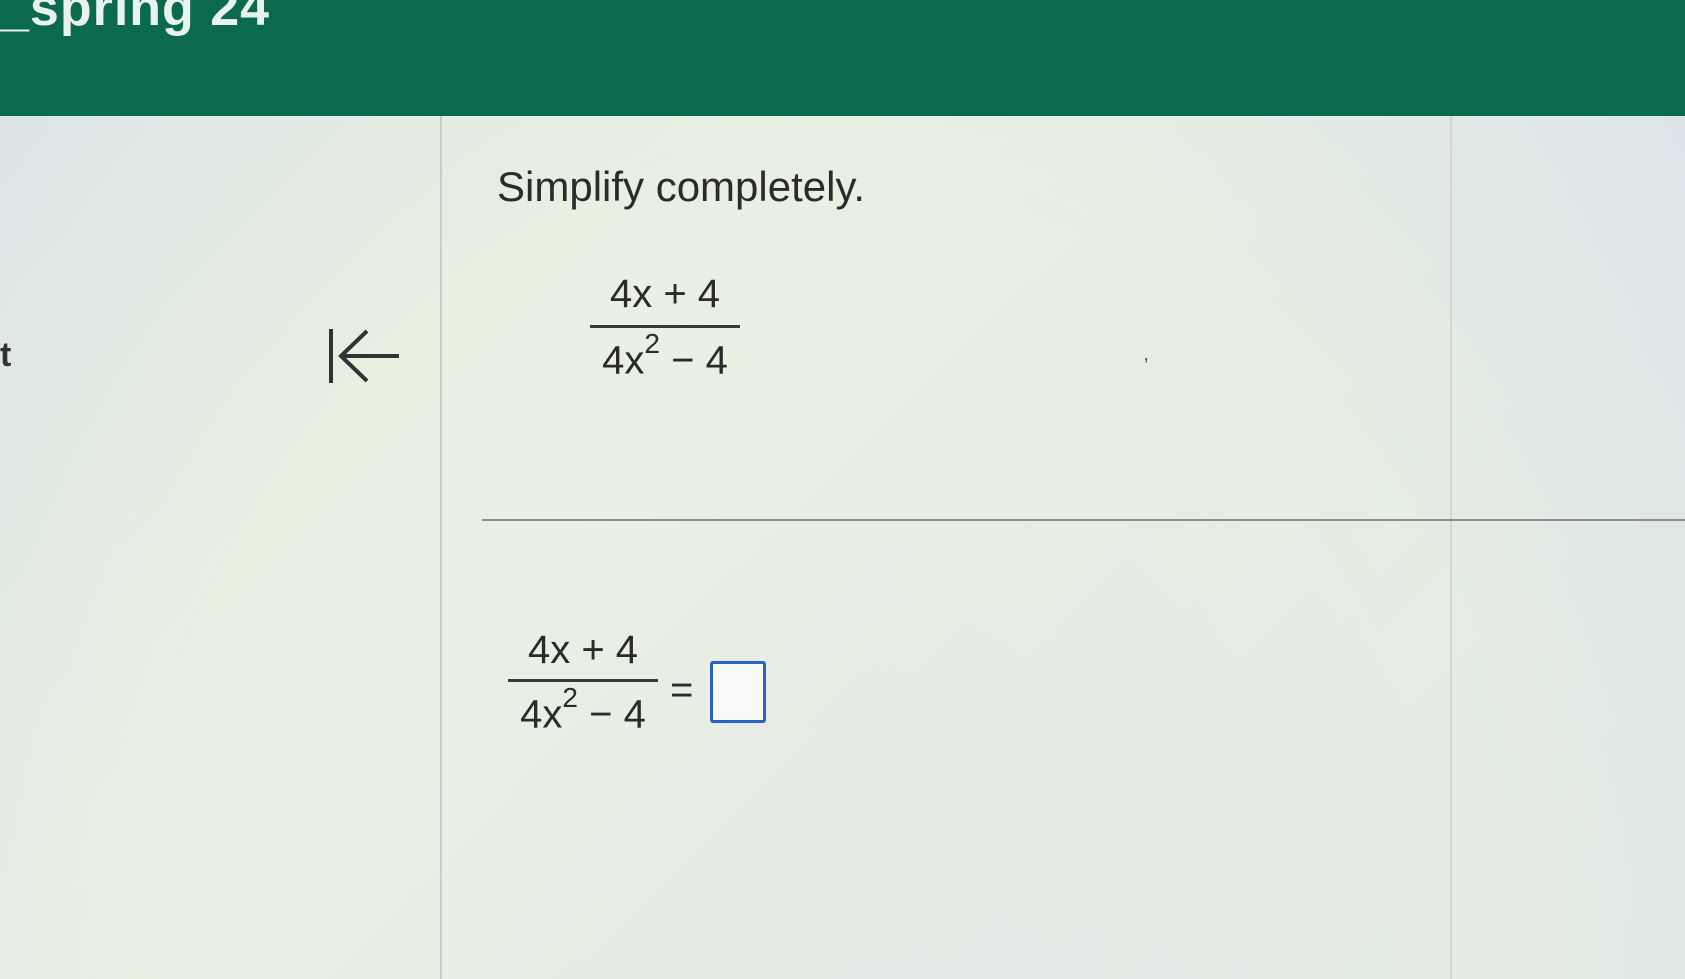 This screenshot has width=1685, height=979. What do you see at coordinates (6, 355) in the screenshot?
I see `left-edge-text: t` at bounding box center [6, 355].